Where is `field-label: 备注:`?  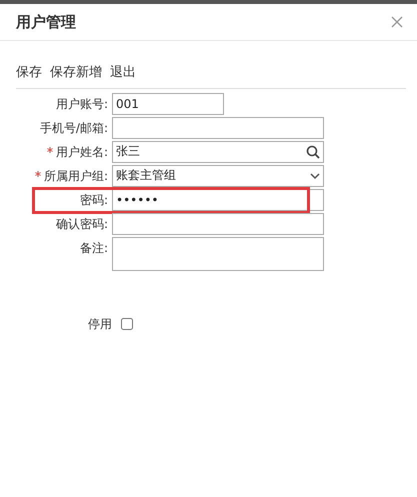 field-label: 备注: is located at coordinates (94, 247).